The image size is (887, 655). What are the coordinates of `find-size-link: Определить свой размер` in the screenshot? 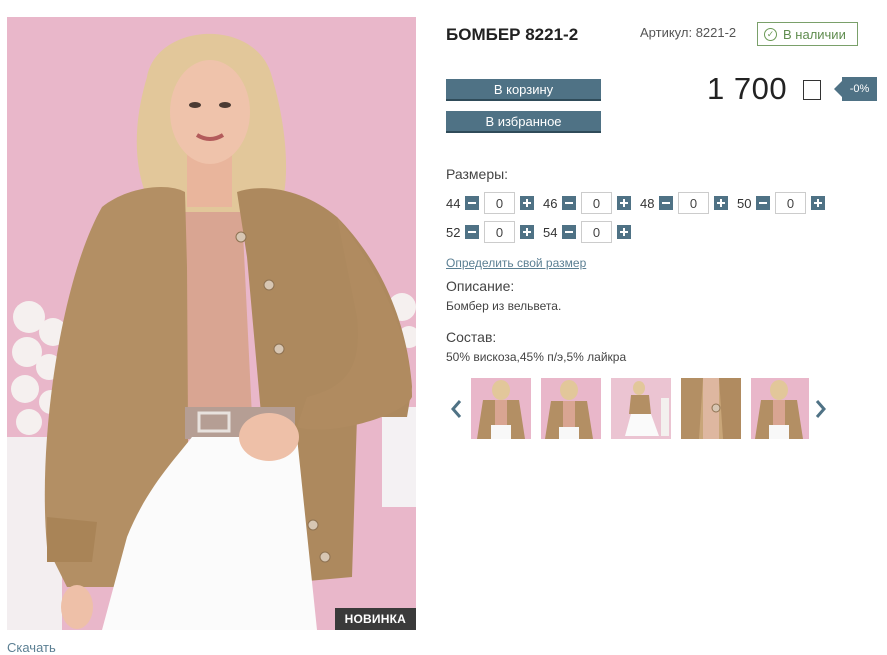 It's located at (516, 263).